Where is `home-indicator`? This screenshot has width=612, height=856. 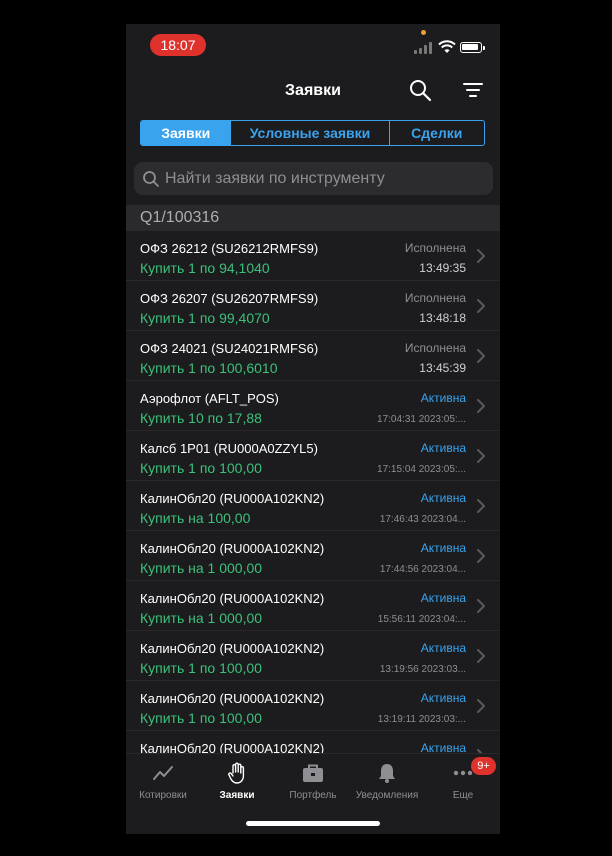 home-indicator is located at coordinates (313, 823).